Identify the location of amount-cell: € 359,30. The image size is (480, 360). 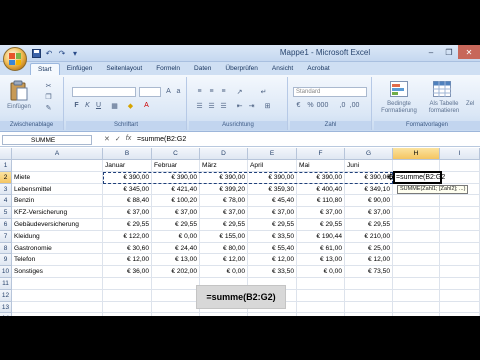
(272, 189).